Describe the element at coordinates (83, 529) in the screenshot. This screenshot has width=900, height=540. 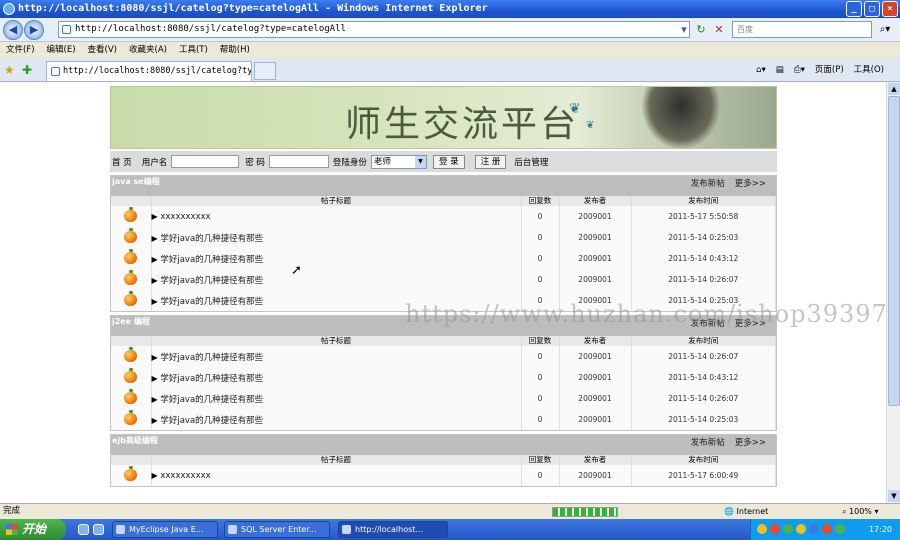
I see `quicklaunch-ie-icon` at that location.